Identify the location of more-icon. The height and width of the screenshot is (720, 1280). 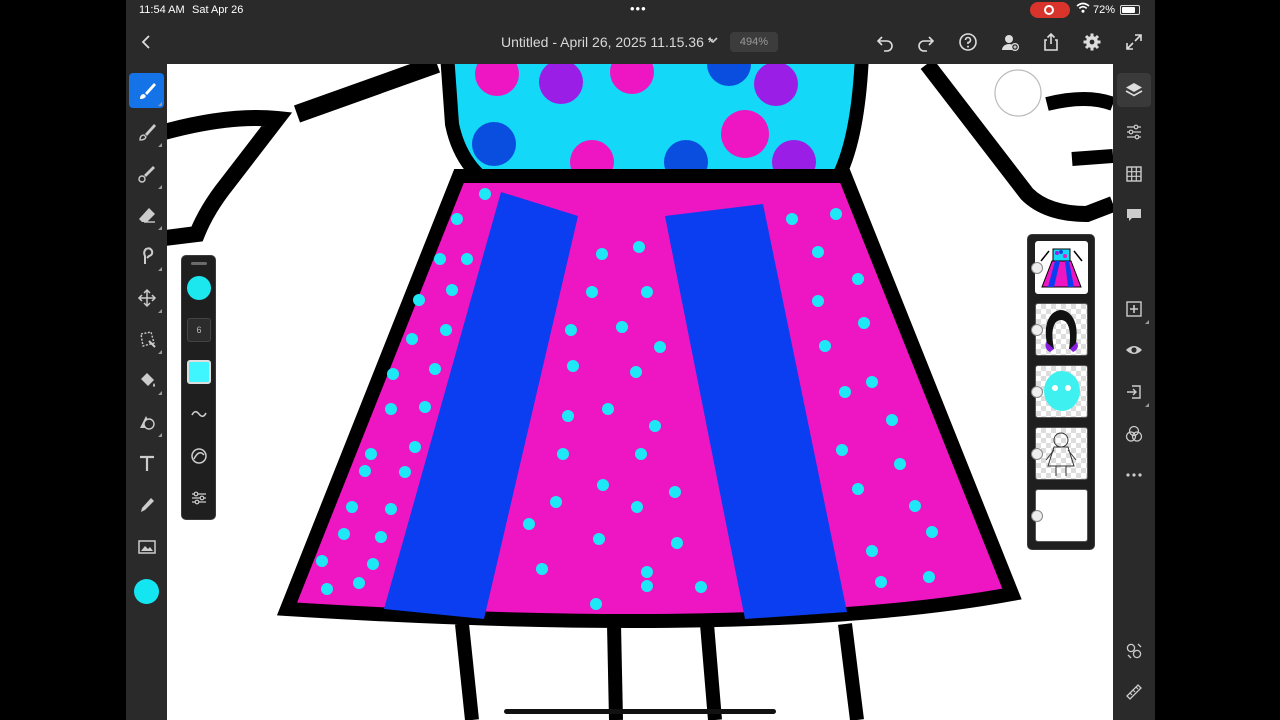
(1134, 475).